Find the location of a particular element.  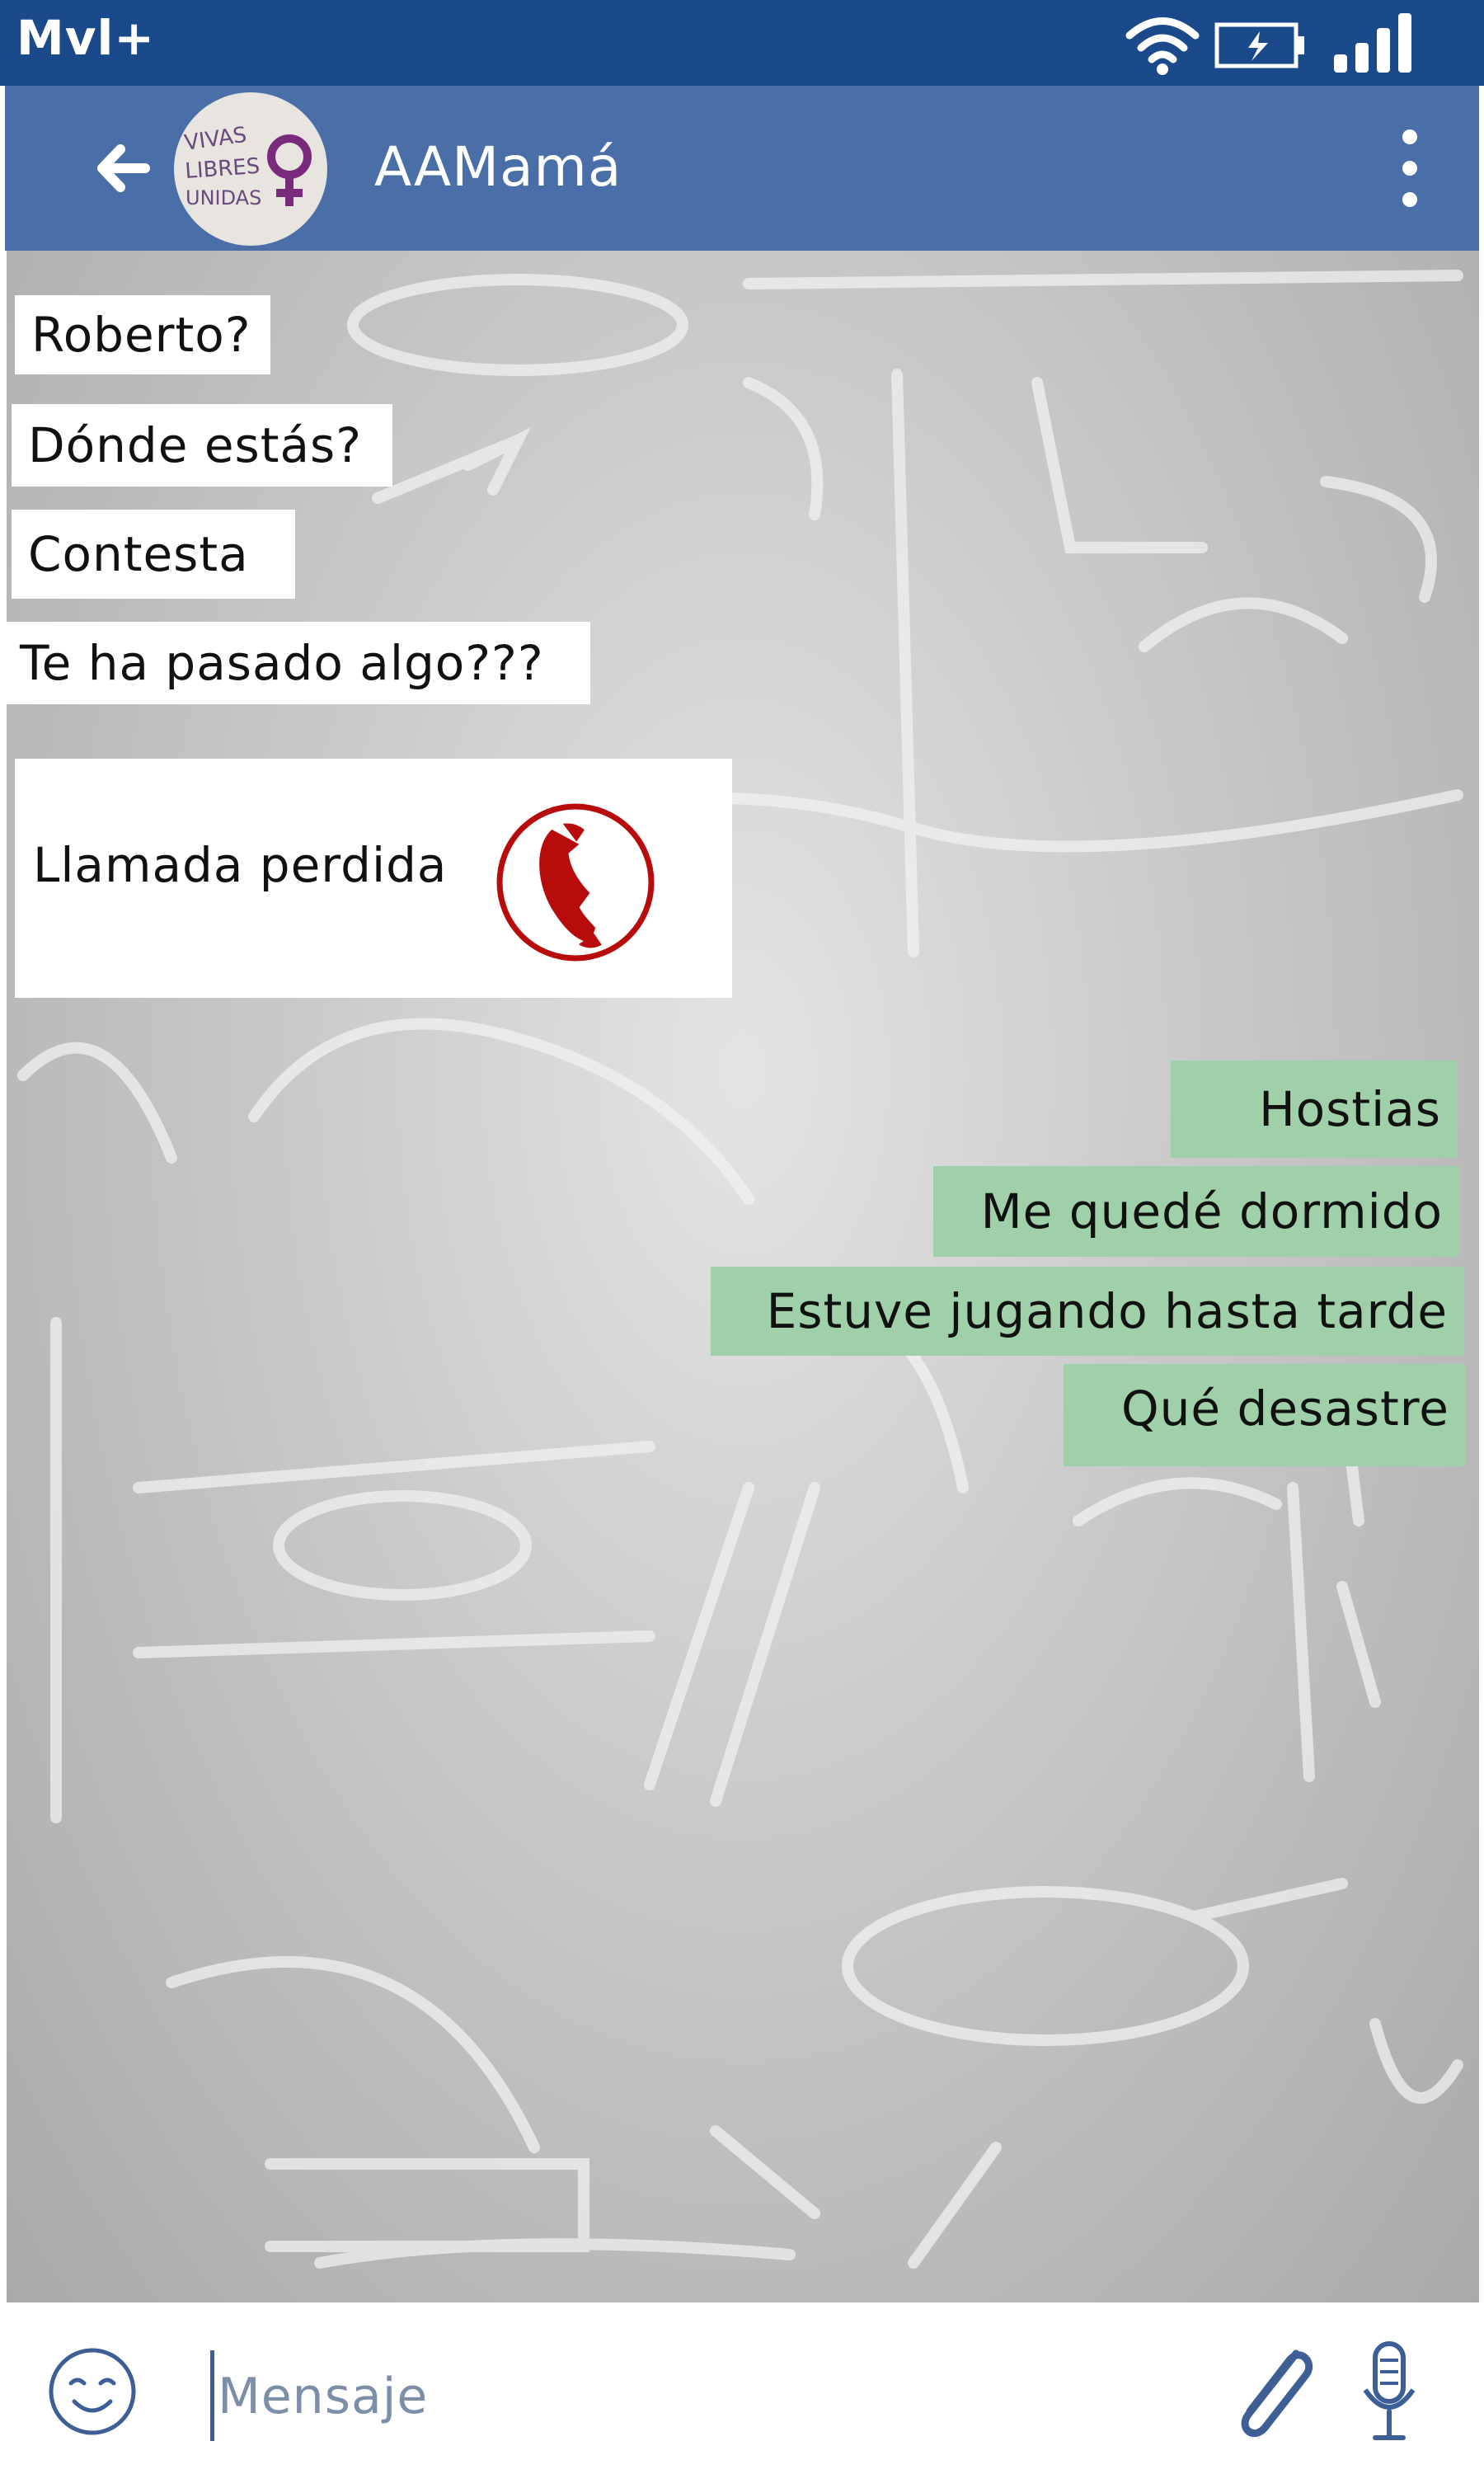

missed-call-label: Llamada perdida is located at coordinates (240, 865).